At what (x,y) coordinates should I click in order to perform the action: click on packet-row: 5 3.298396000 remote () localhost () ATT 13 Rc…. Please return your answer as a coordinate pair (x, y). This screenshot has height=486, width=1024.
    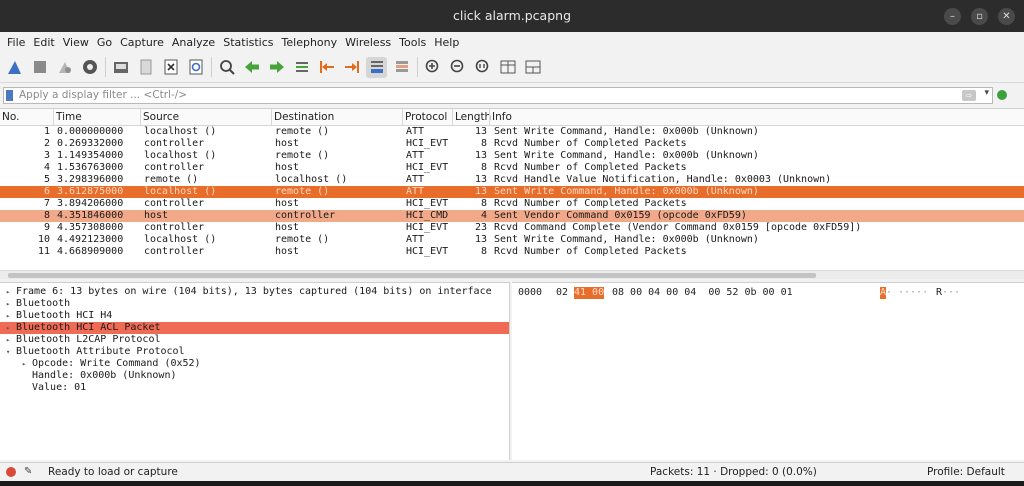
    Looking at the image, I should click on (512, 180).